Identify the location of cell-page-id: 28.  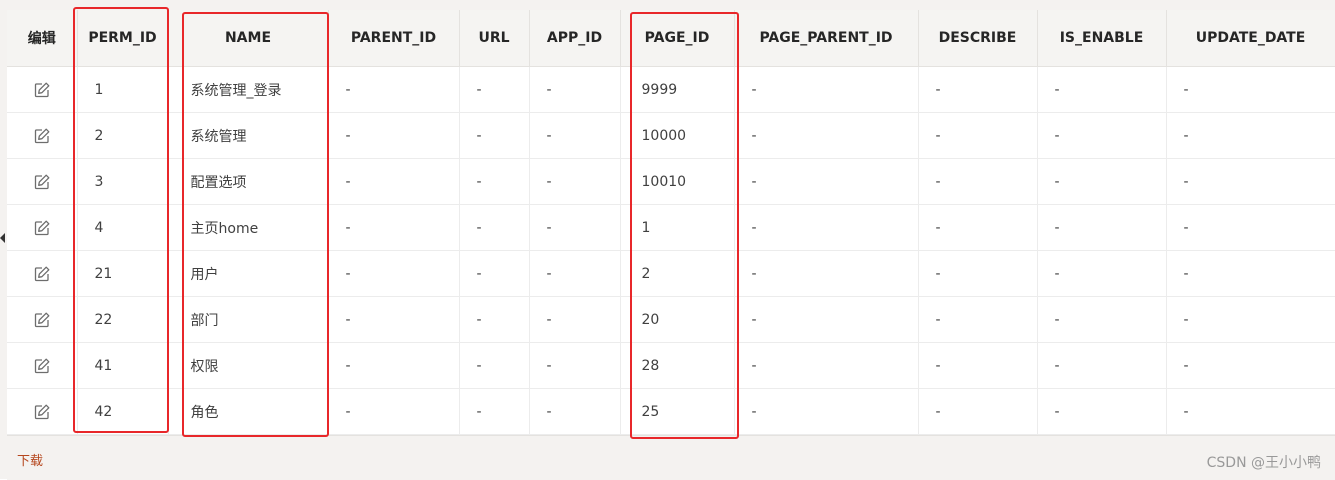
(677, 365).